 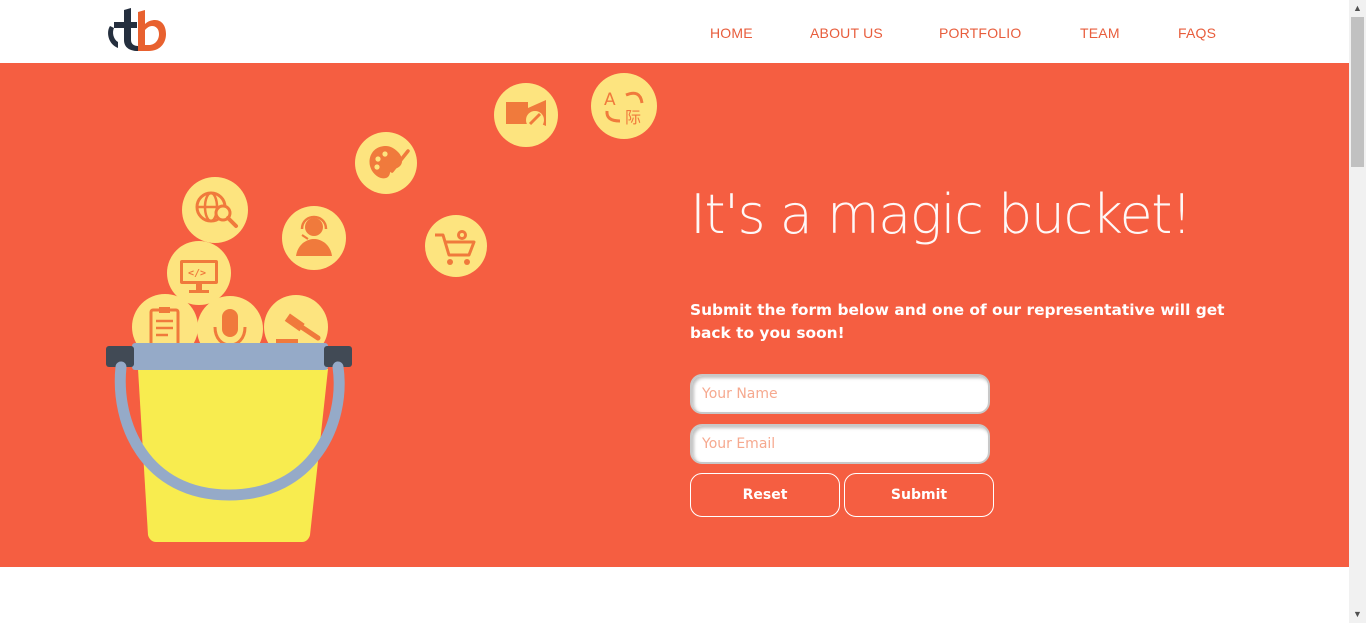 What do you see at coordinates (846, 33) in the screenshot?
I see `nav-about-us: ABOUT US` at bounding box center [846, 33].